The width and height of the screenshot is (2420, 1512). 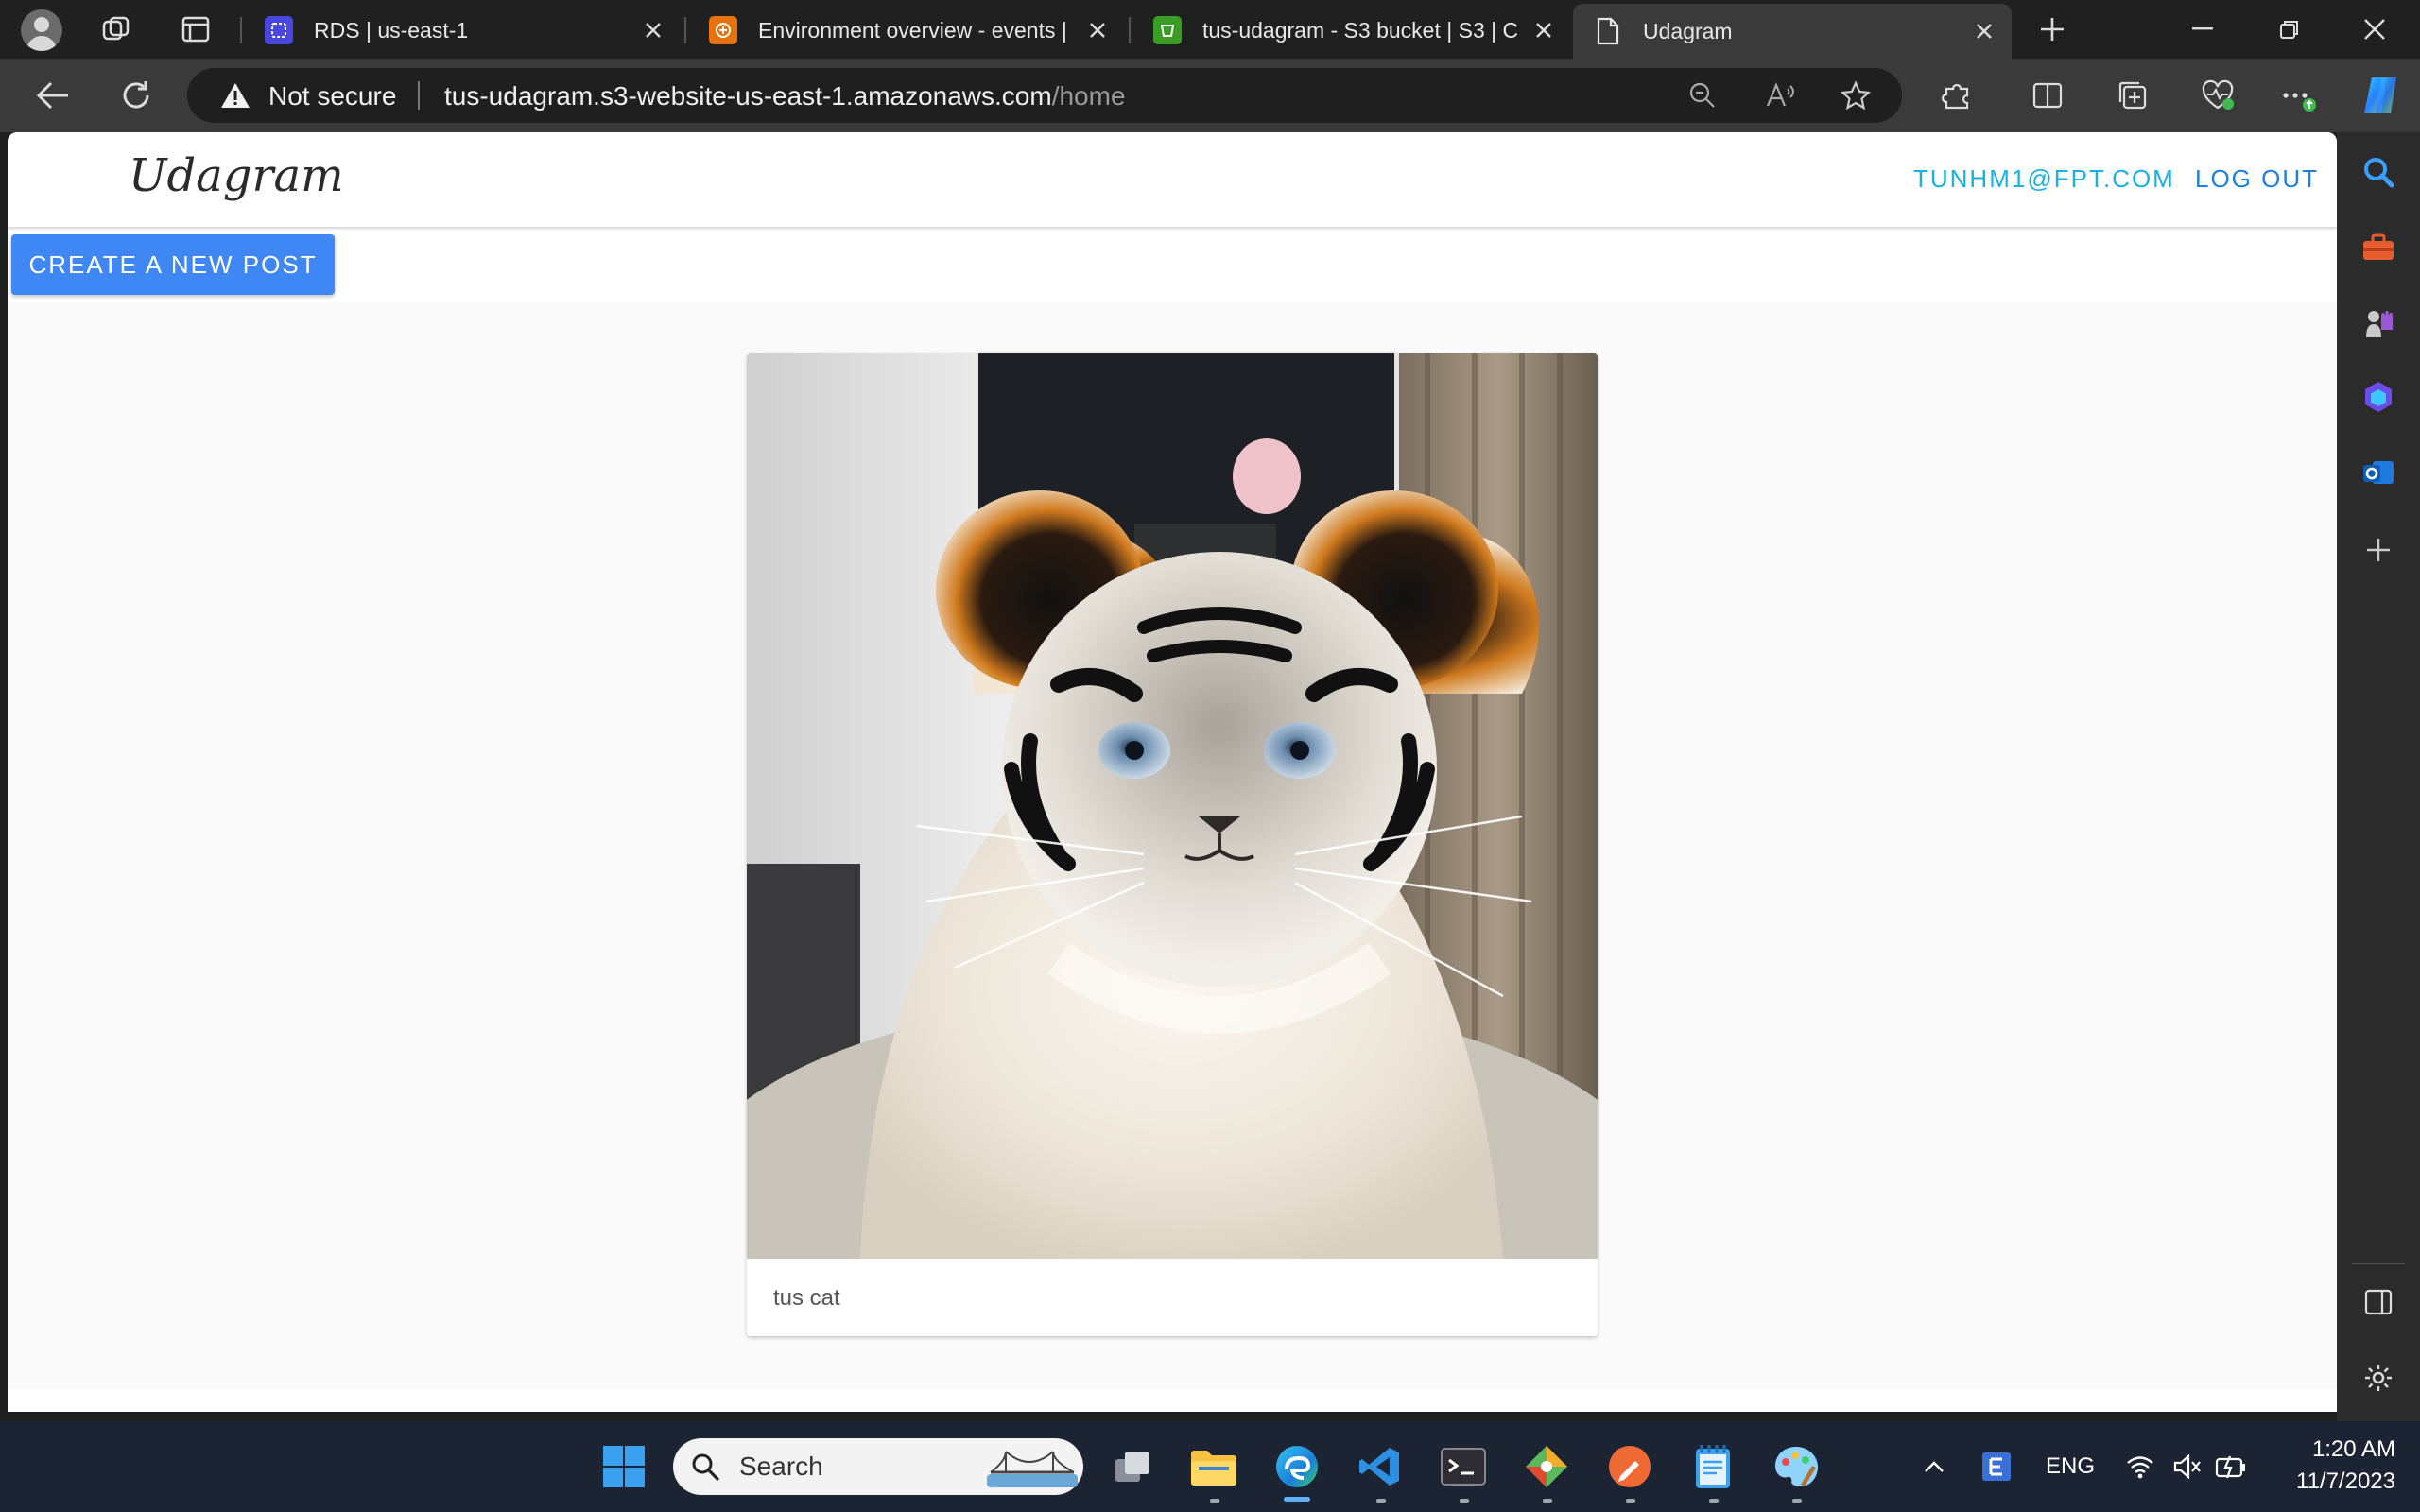 What do you see at coordinates (1089, 96) in the screenshot?
I see `url-path: /home` at bounding box center [1089, 96].